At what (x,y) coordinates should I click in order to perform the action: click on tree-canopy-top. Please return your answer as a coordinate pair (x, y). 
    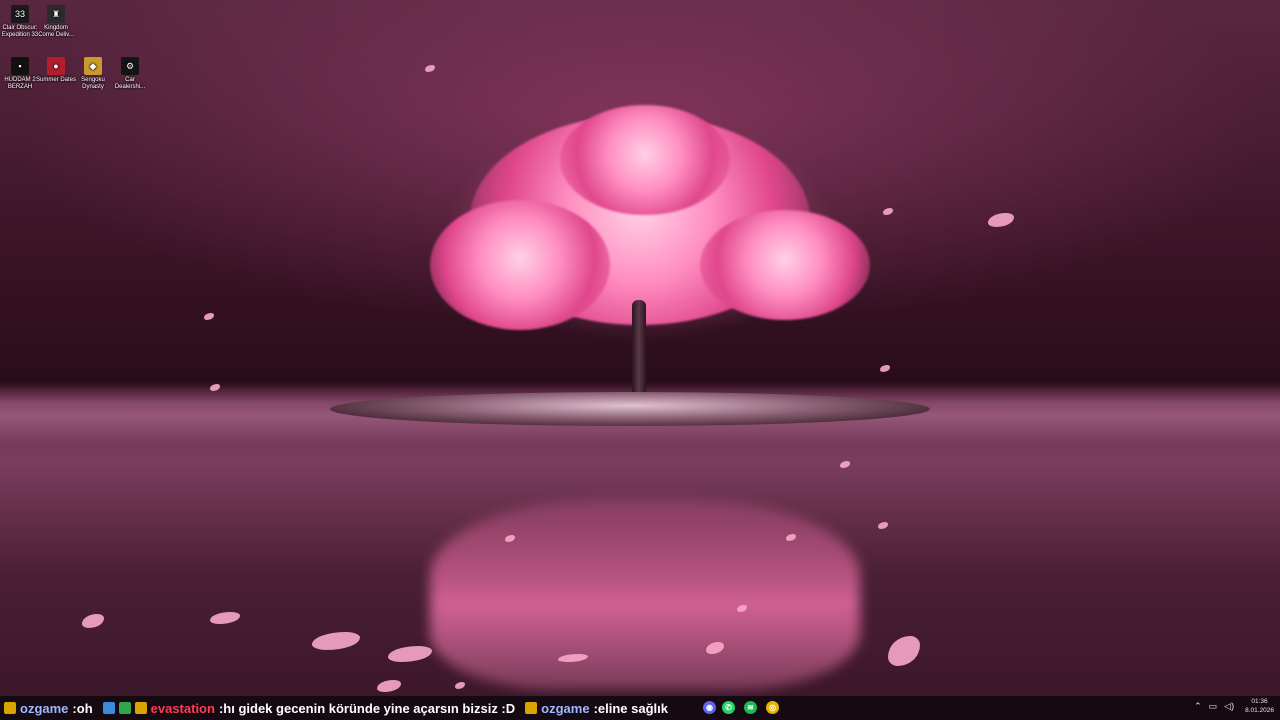
    Looking at the image, I should click on (645, 160).